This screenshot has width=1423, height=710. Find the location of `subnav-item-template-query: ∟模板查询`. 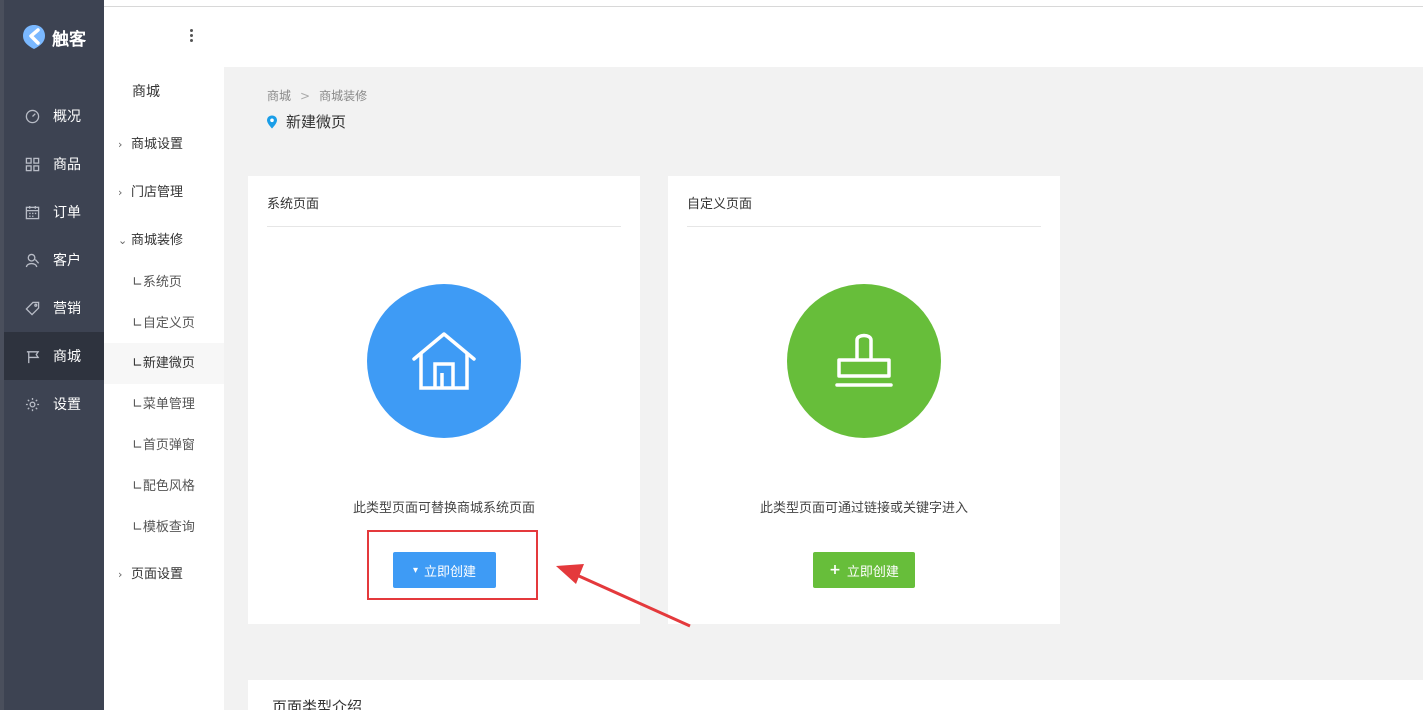

subnav-item-template-query: ∟模板查询 is located at coordinates (164, 527).